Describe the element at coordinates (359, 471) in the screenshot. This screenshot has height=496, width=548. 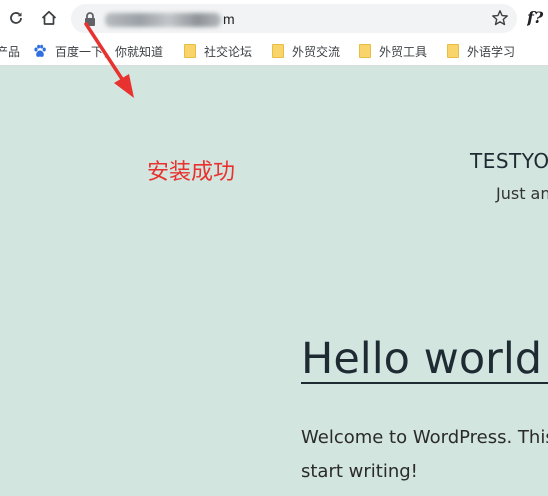
I see `post-excerpt-line: start writing!` at that location.